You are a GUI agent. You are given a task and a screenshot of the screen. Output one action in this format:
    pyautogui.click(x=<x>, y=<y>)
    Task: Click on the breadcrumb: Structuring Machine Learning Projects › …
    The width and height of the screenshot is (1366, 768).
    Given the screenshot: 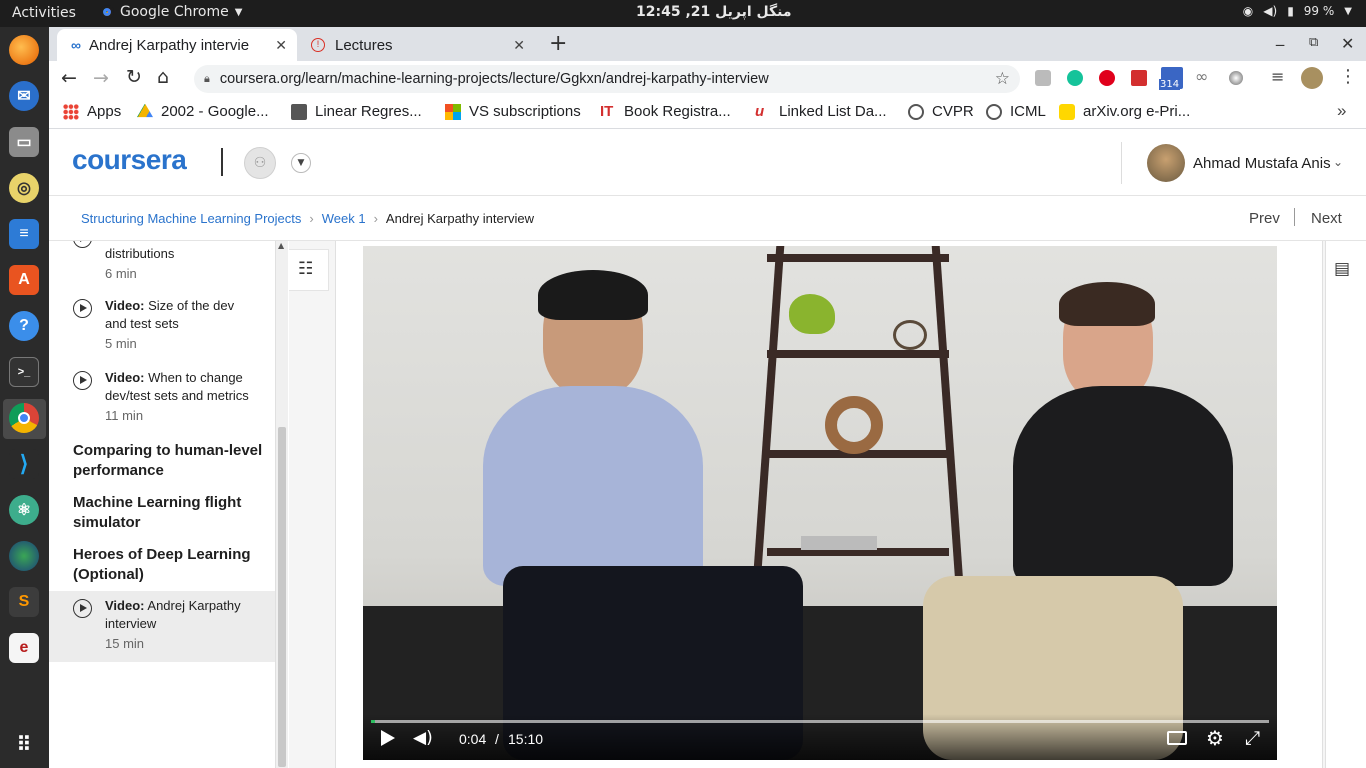 What is the action you would take?
    pyautogui.click(x=307, y=218)
    